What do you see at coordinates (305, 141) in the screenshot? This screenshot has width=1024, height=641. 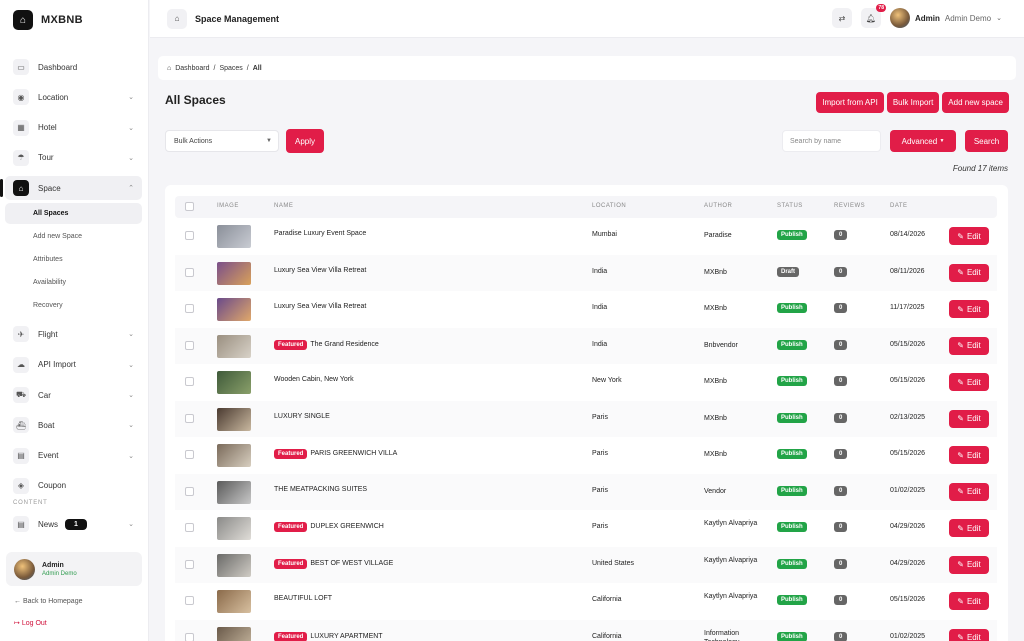 I see `apply-button: Apply` at bounding box center [305, 141].